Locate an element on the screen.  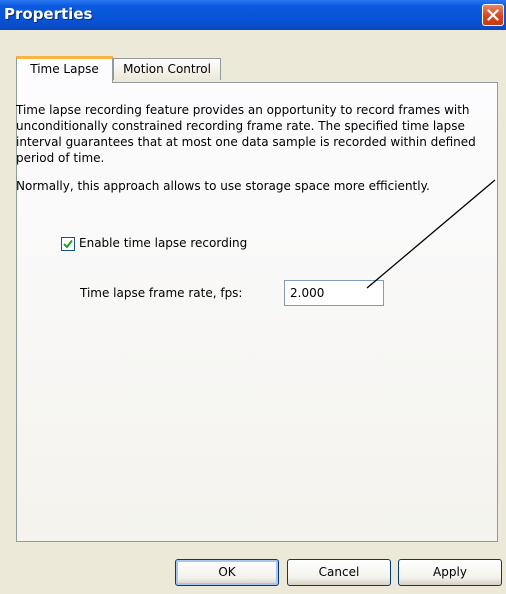
apply-button: Apply is located at coordinates (450, 572).